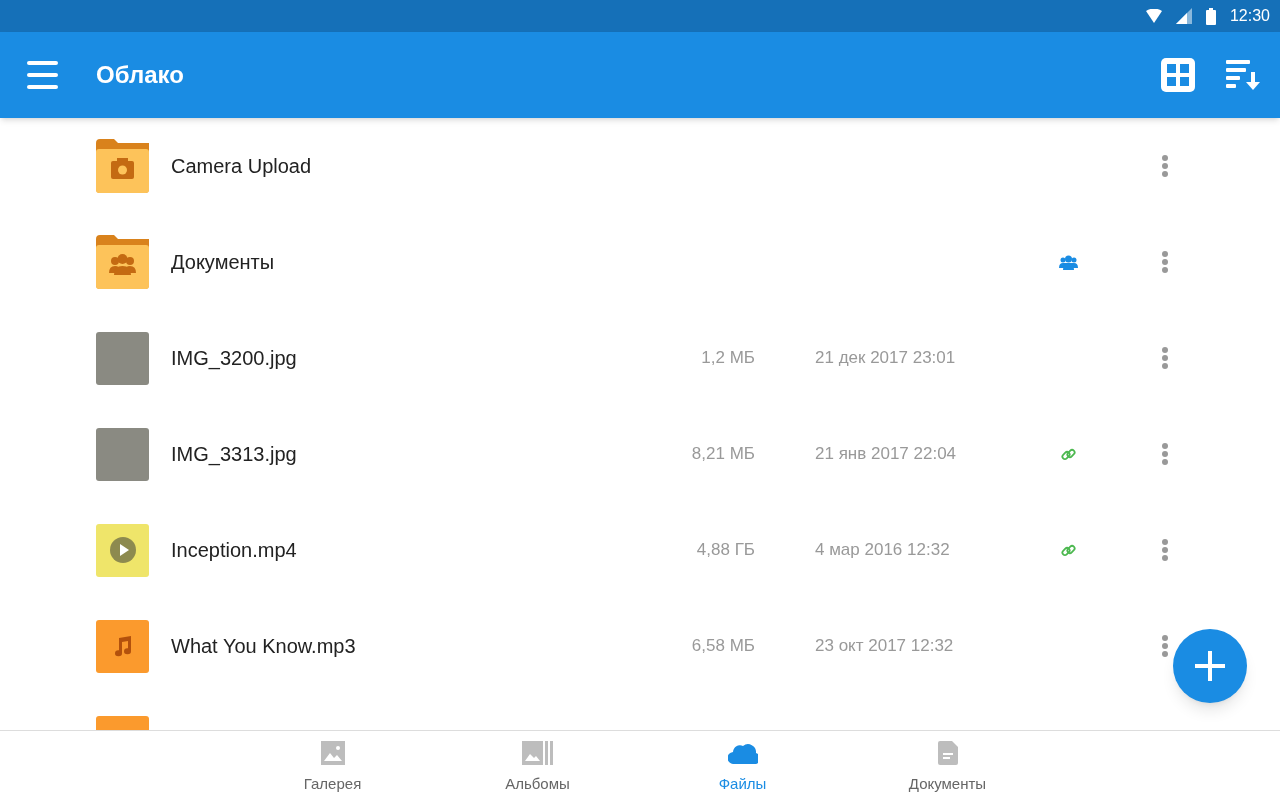 The height and width of the screenshot is (800, 1280). What do you see at coordinates (42, 75) in the screenshot?
I see `menu-icon` at bounding box center [42, 75].